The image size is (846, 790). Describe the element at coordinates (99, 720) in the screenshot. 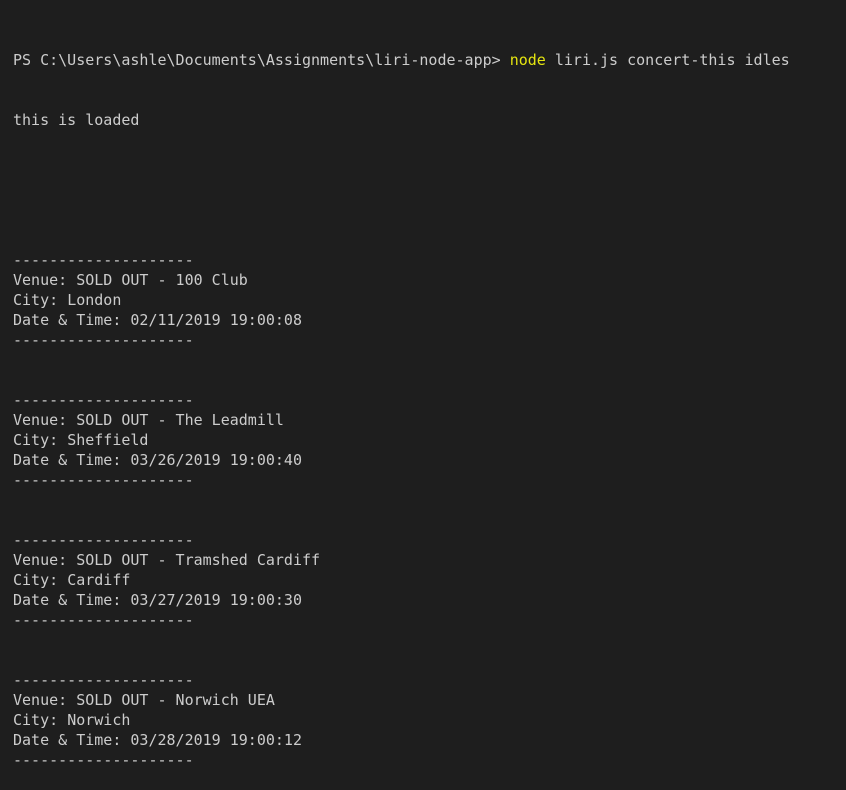

I see `city-line-value: Norwich` at that location.